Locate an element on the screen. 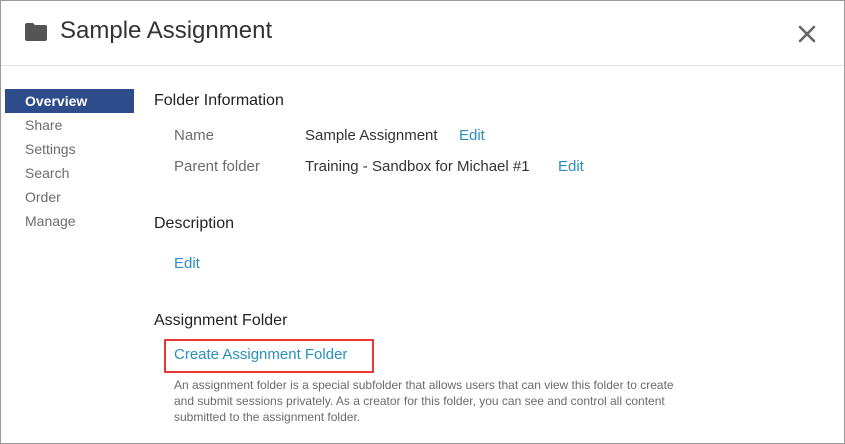 Image resolution: width=845 pixels, height=444 pixels. sidebar-item-settings: Settings is located at coordinates (69, 149).